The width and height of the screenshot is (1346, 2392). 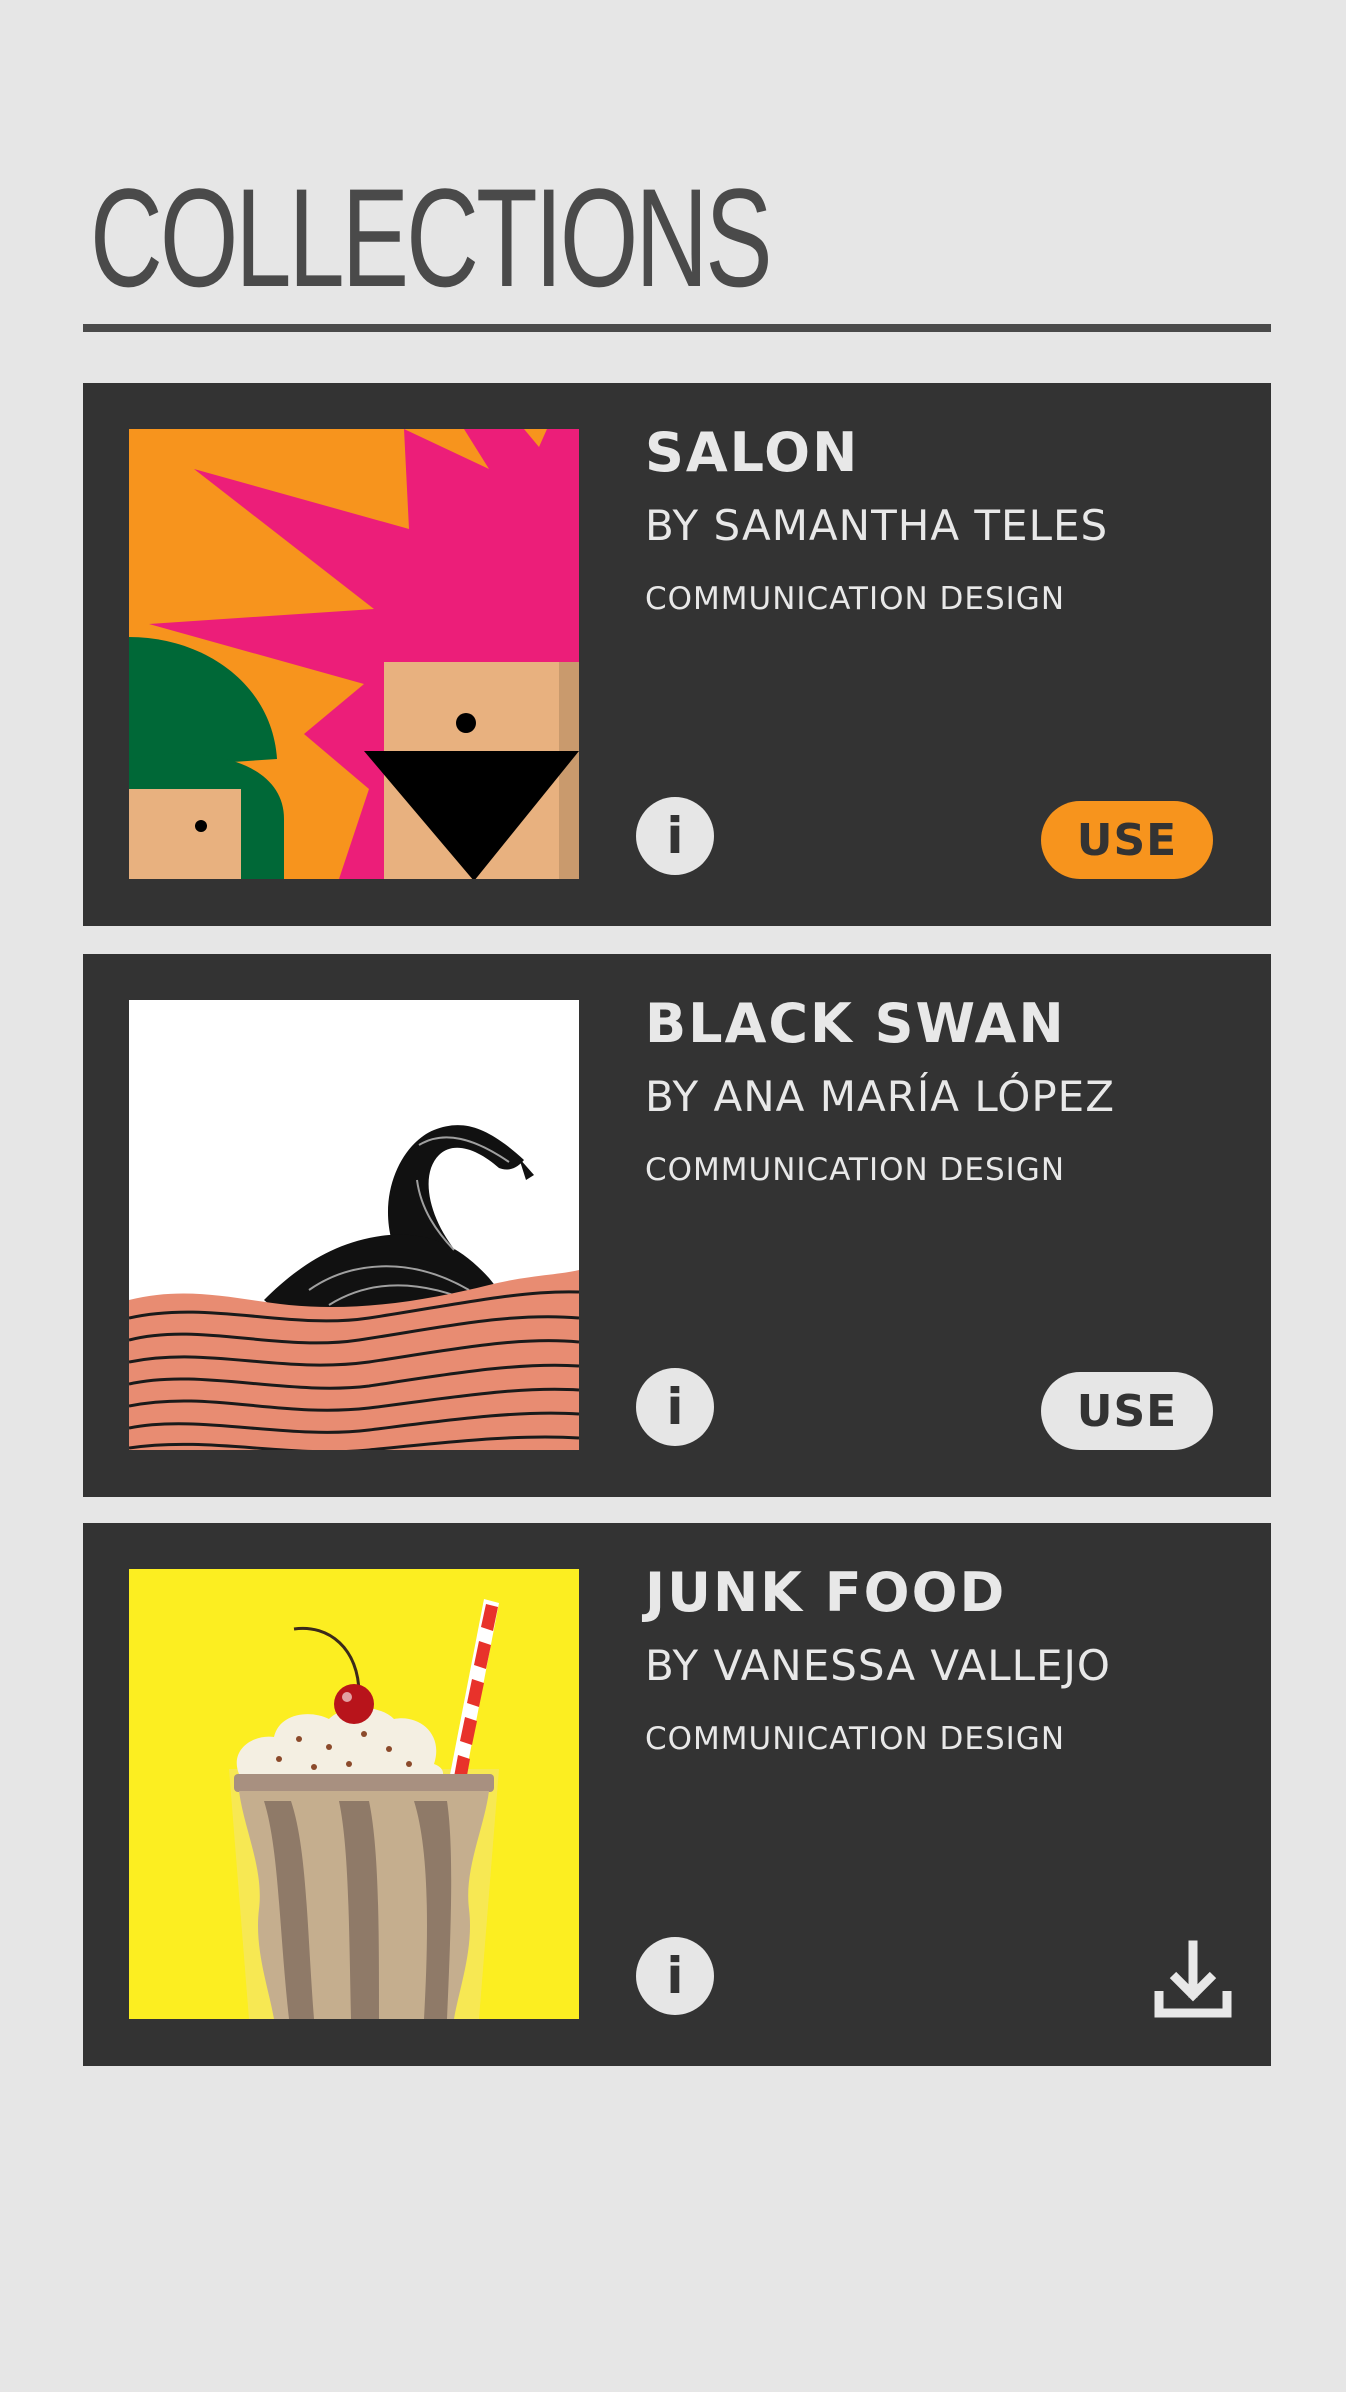 I want to click on salon-thumbnail, so click(x=354, y=654).